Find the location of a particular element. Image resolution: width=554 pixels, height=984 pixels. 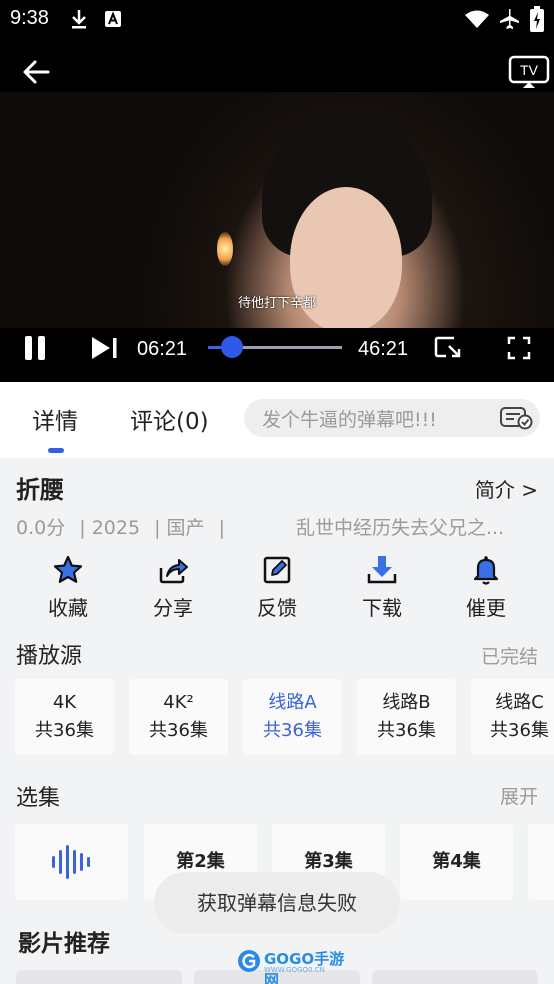

show-meta: 0.0分 | 2025 | 国产 | is located at coordinates (124, 526).